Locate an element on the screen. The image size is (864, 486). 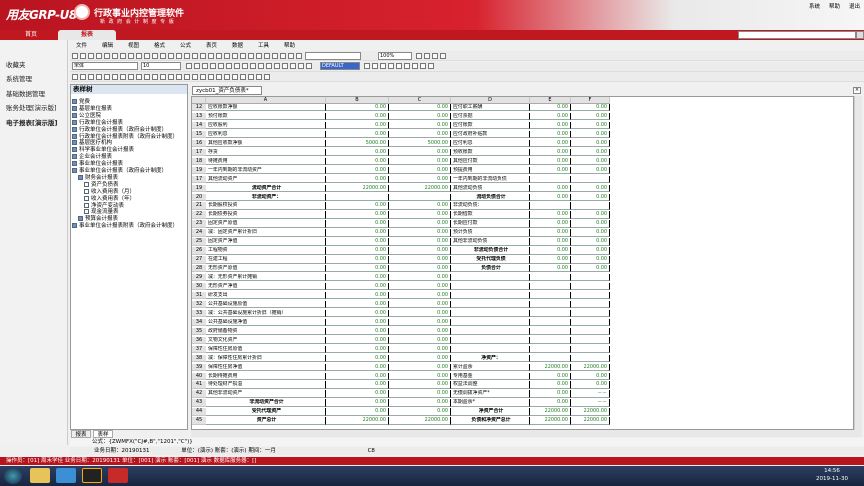
table-cell: 5000.00 is located at coordinates (357, 143).